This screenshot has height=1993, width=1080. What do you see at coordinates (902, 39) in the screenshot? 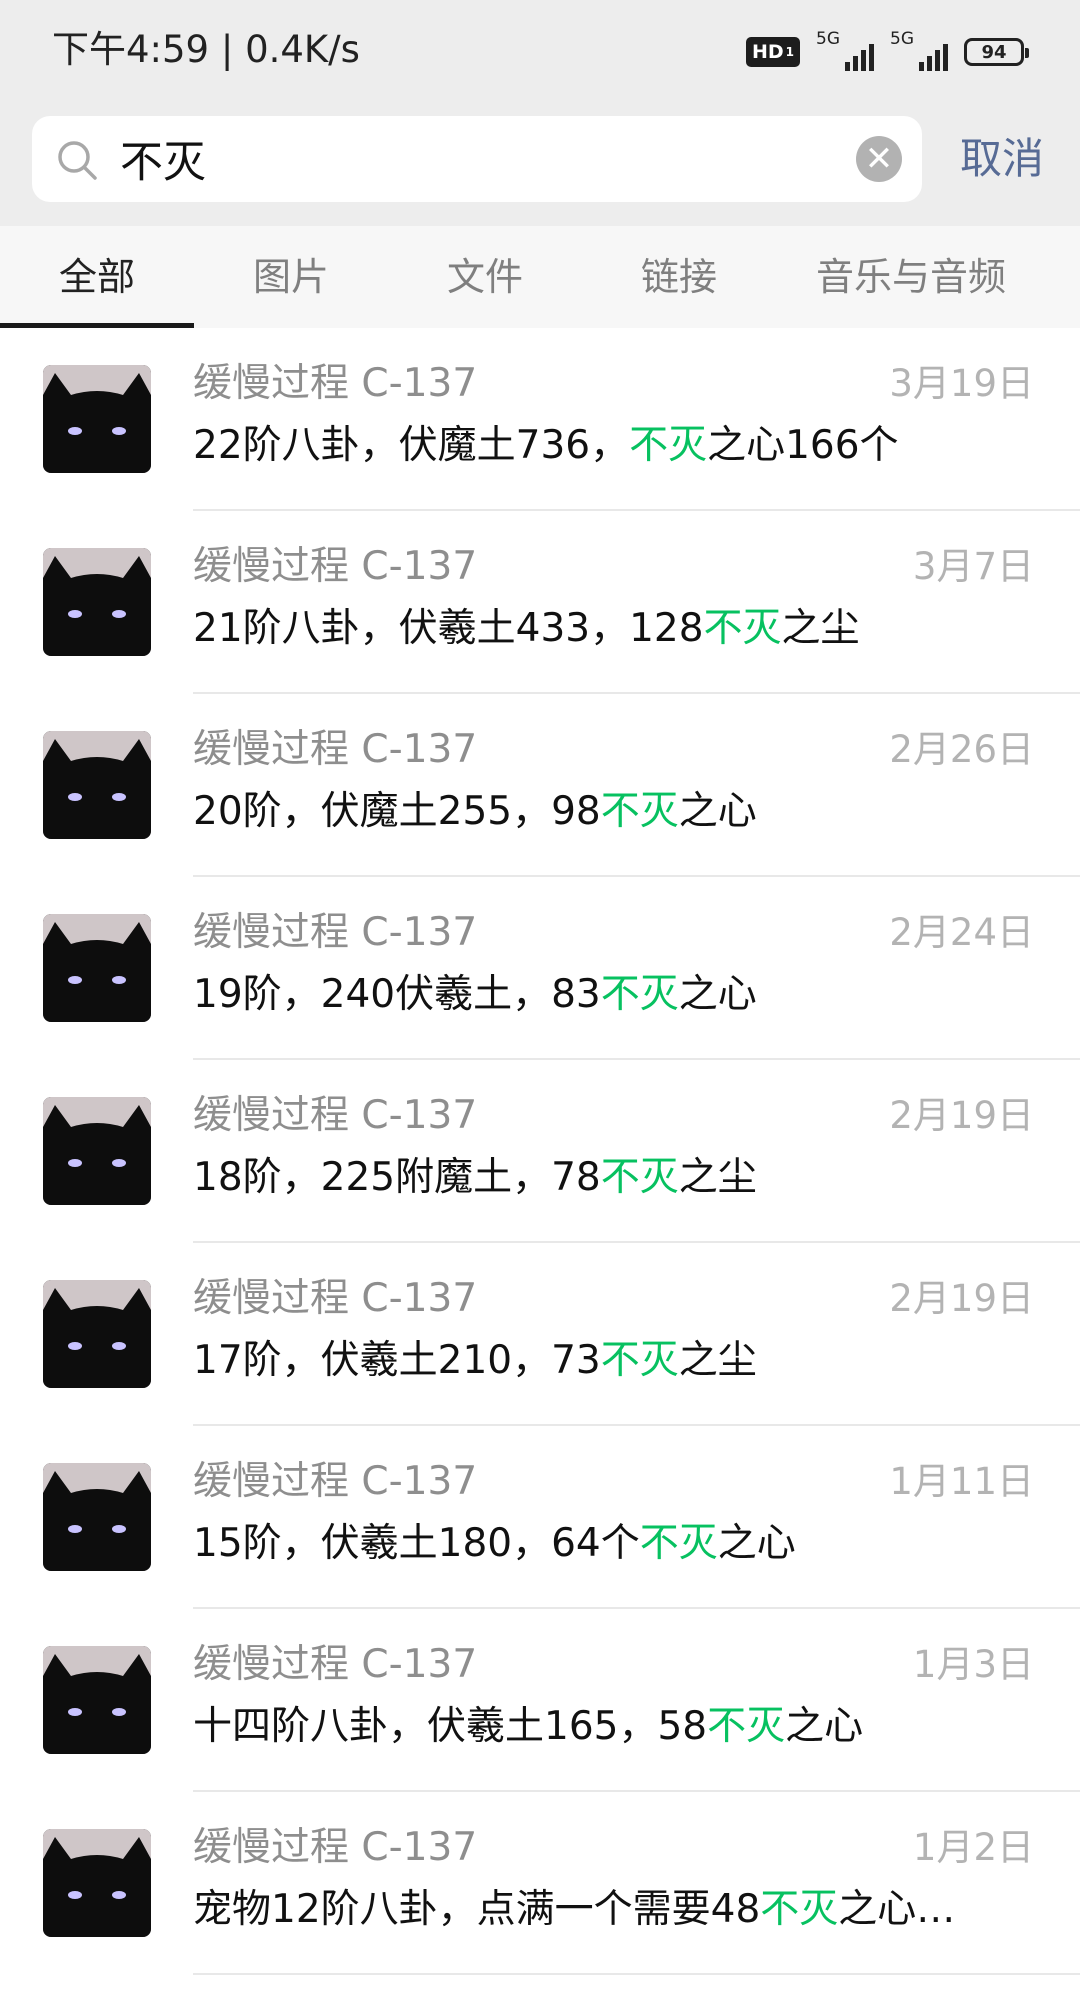
I see `network-type-label-sim2: 5G` at bounding box center [902, 39].